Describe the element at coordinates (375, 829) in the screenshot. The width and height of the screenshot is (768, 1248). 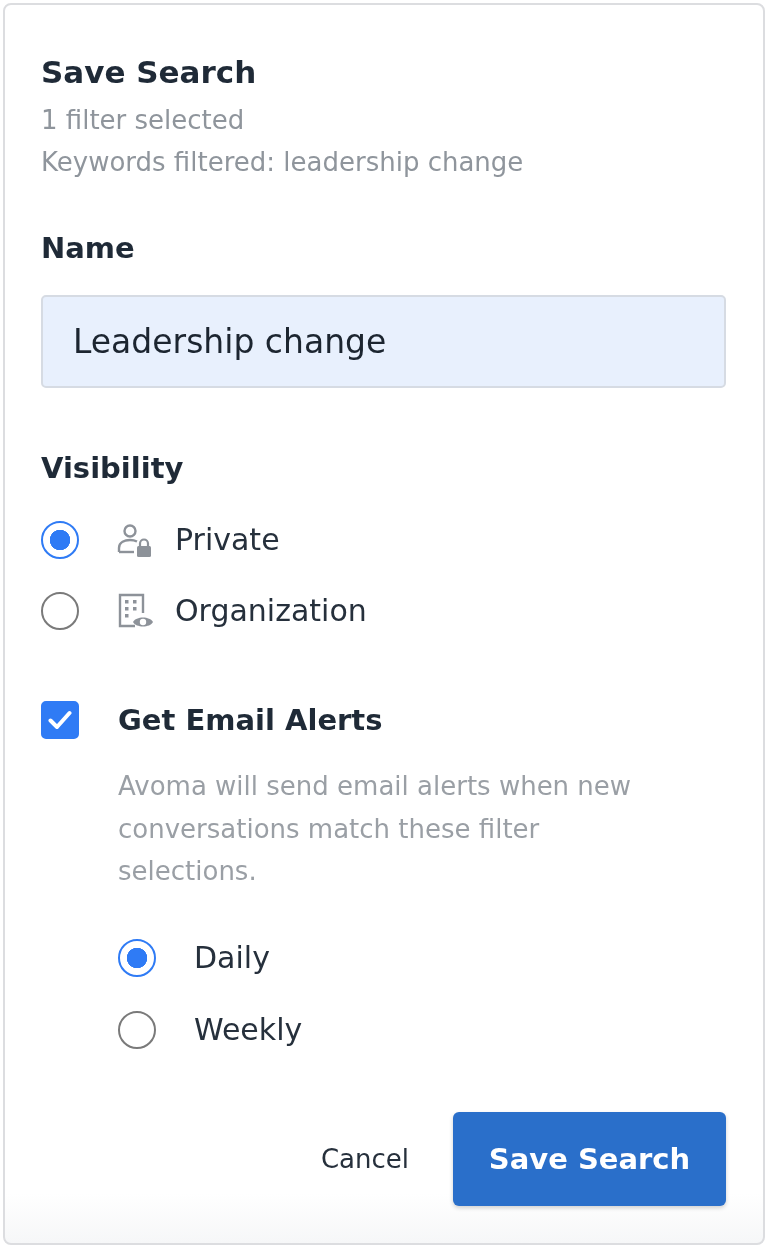
I see `email-alerts-description: Avoma will send email alerts when new conversations match these filter selections.` at that location.